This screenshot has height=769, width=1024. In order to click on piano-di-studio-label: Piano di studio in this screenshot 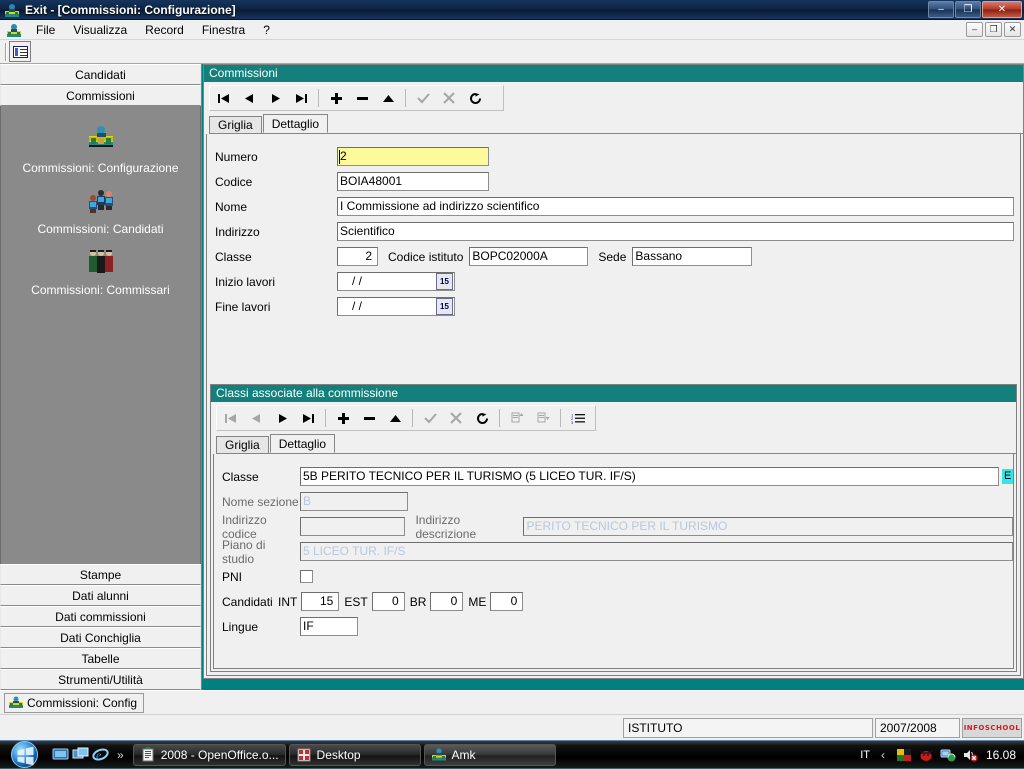, I will do `click(244, 551)`.